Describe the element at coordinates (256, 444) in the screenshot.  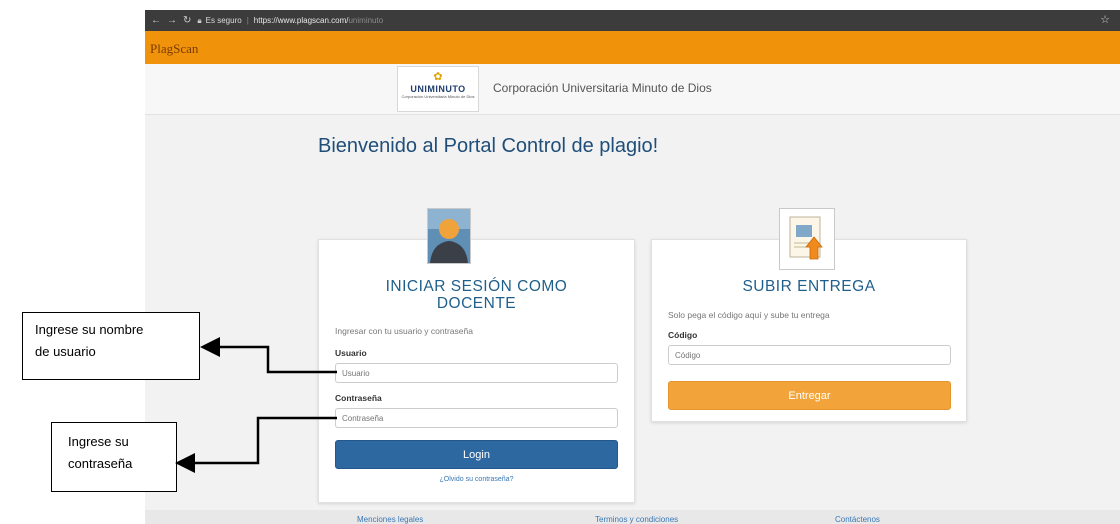
I see `arrow-password` at that location.